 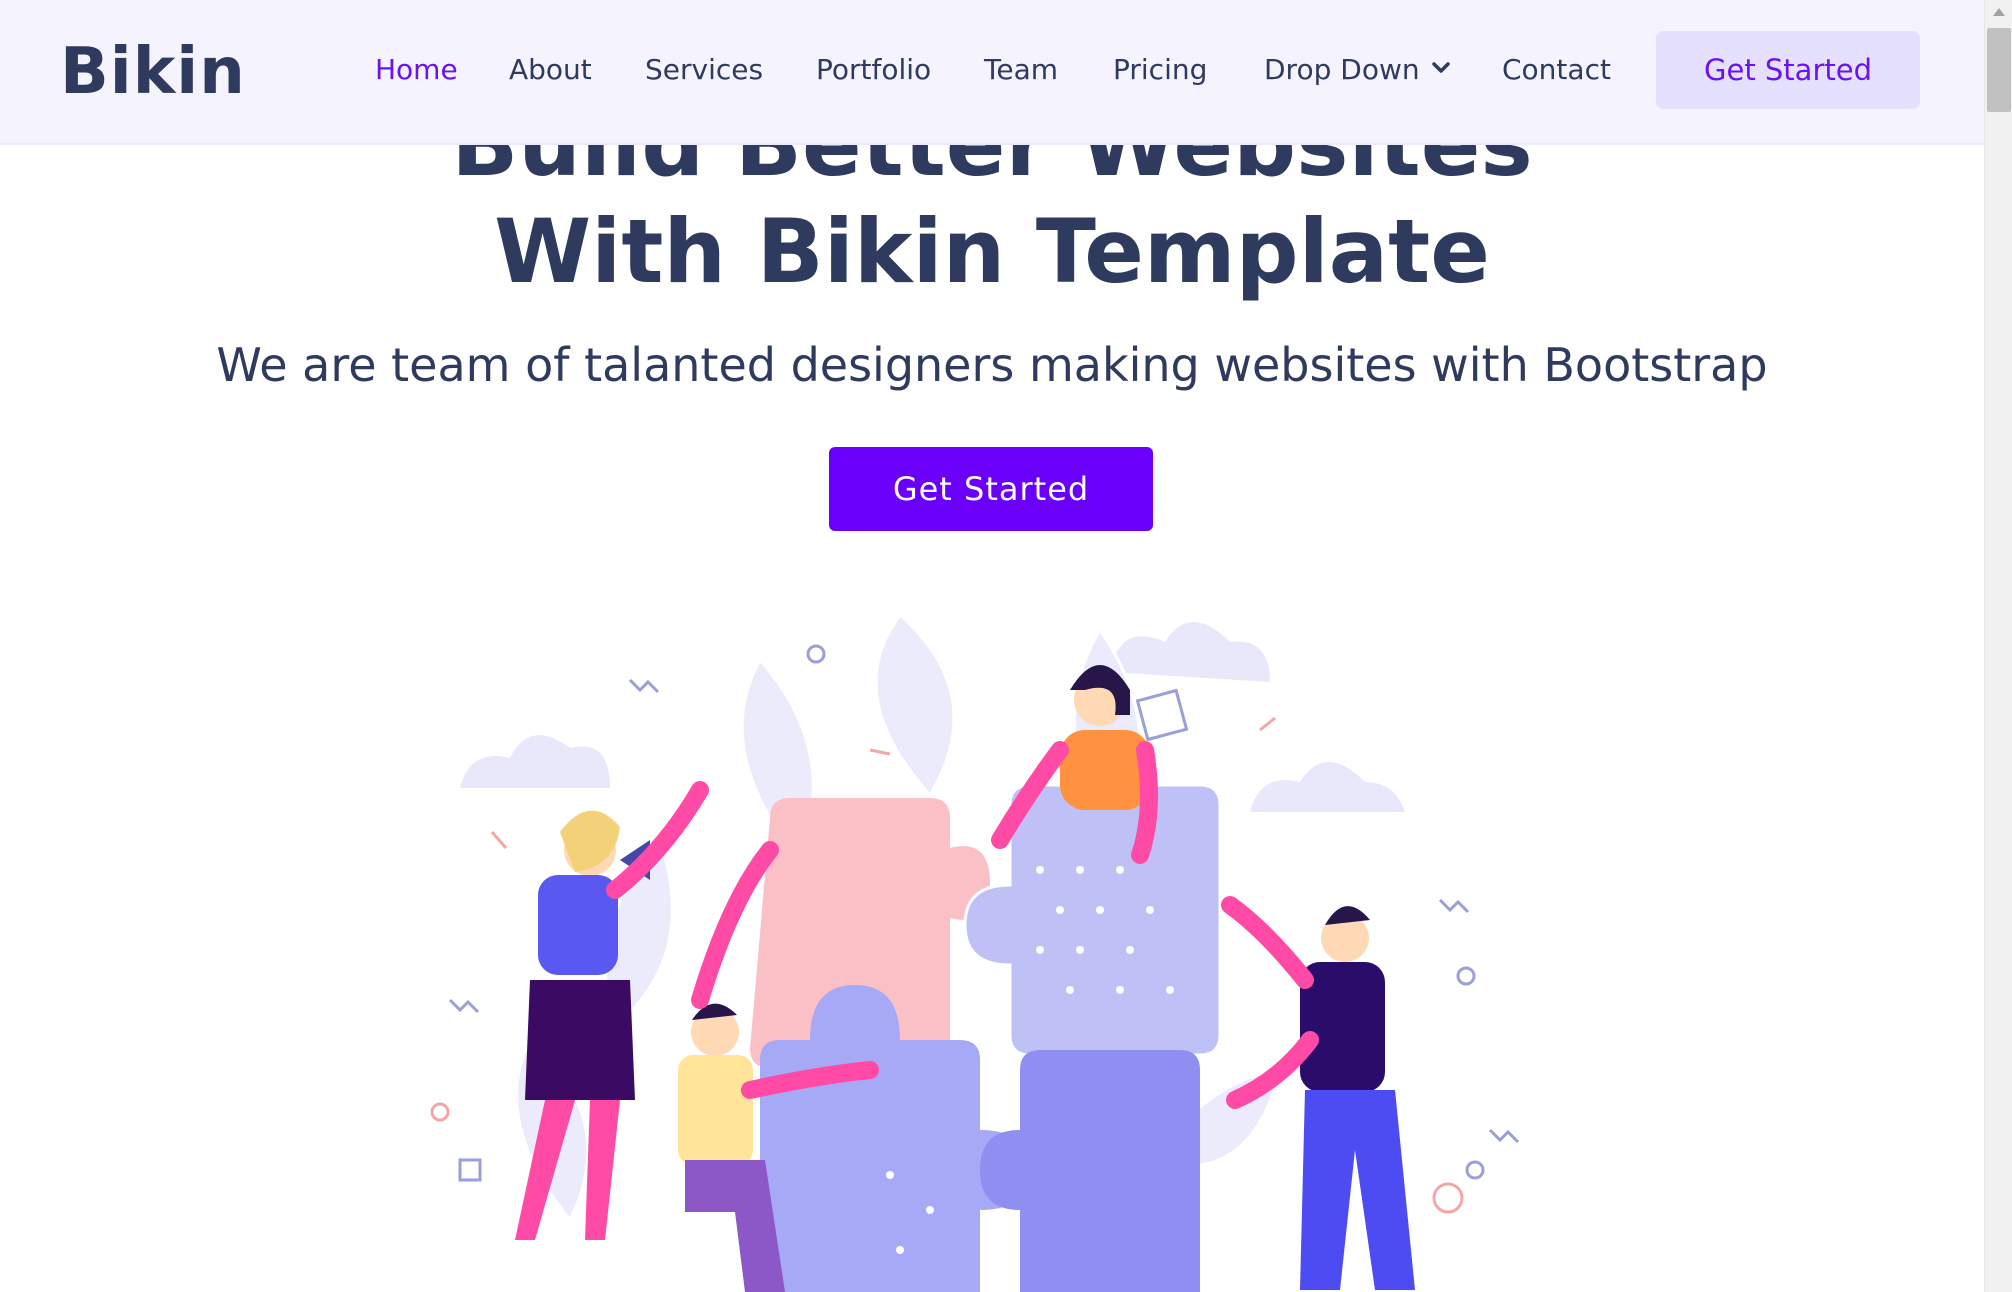 I want to click on nav-team: Team, so click(x=1021, y=70).